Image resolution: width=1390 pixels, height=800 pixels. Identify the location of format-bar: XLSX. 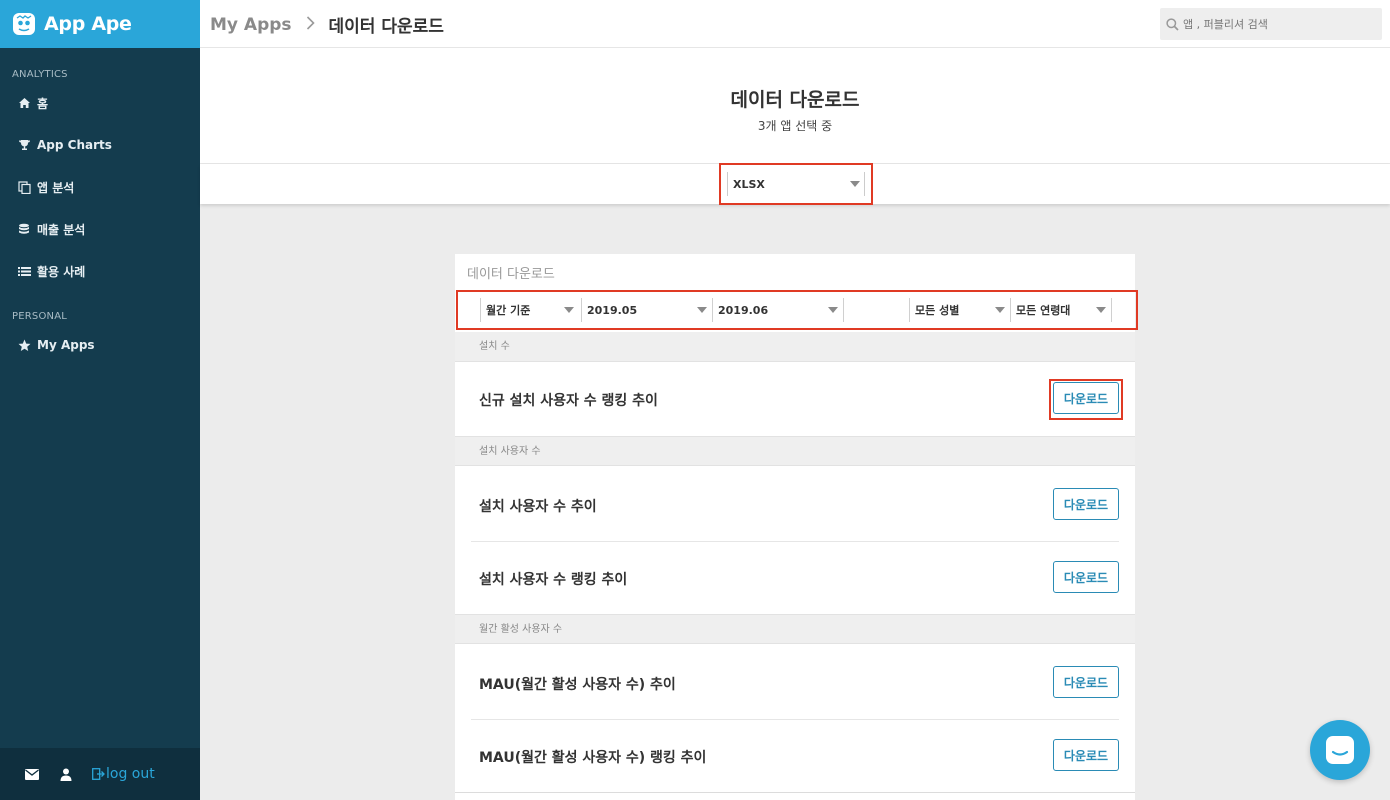
(795, 184).